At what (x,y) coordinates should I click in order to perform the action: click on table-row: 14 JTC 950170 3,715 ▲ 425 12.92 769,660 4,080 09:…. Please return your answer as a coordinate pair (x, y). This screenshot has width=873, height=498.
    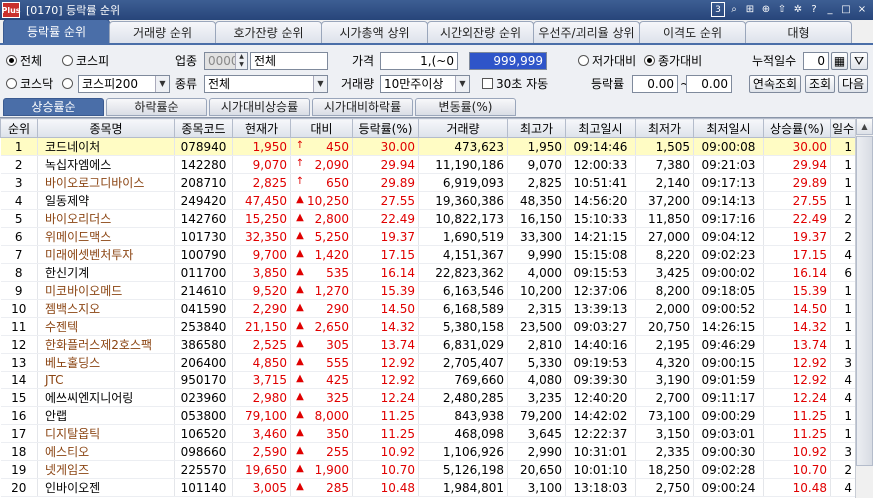
    Looking at the image, I should click on (428, 380).